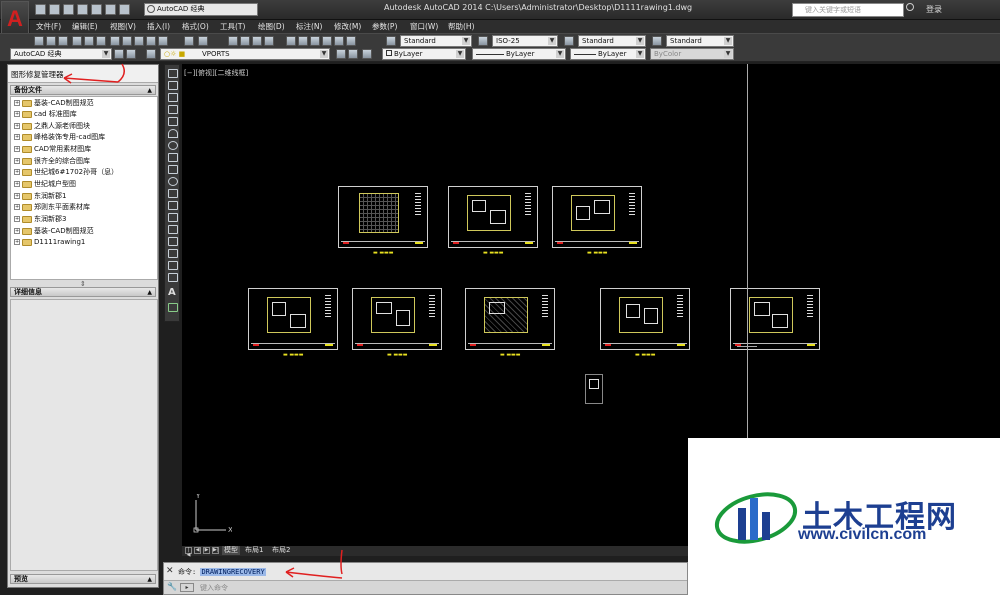 This screenshot has height=595, width=1000. What do you see at coordinates (173, 205) in the screenshot?
I see `insert-block-icon` at bounding box center [173, 205].